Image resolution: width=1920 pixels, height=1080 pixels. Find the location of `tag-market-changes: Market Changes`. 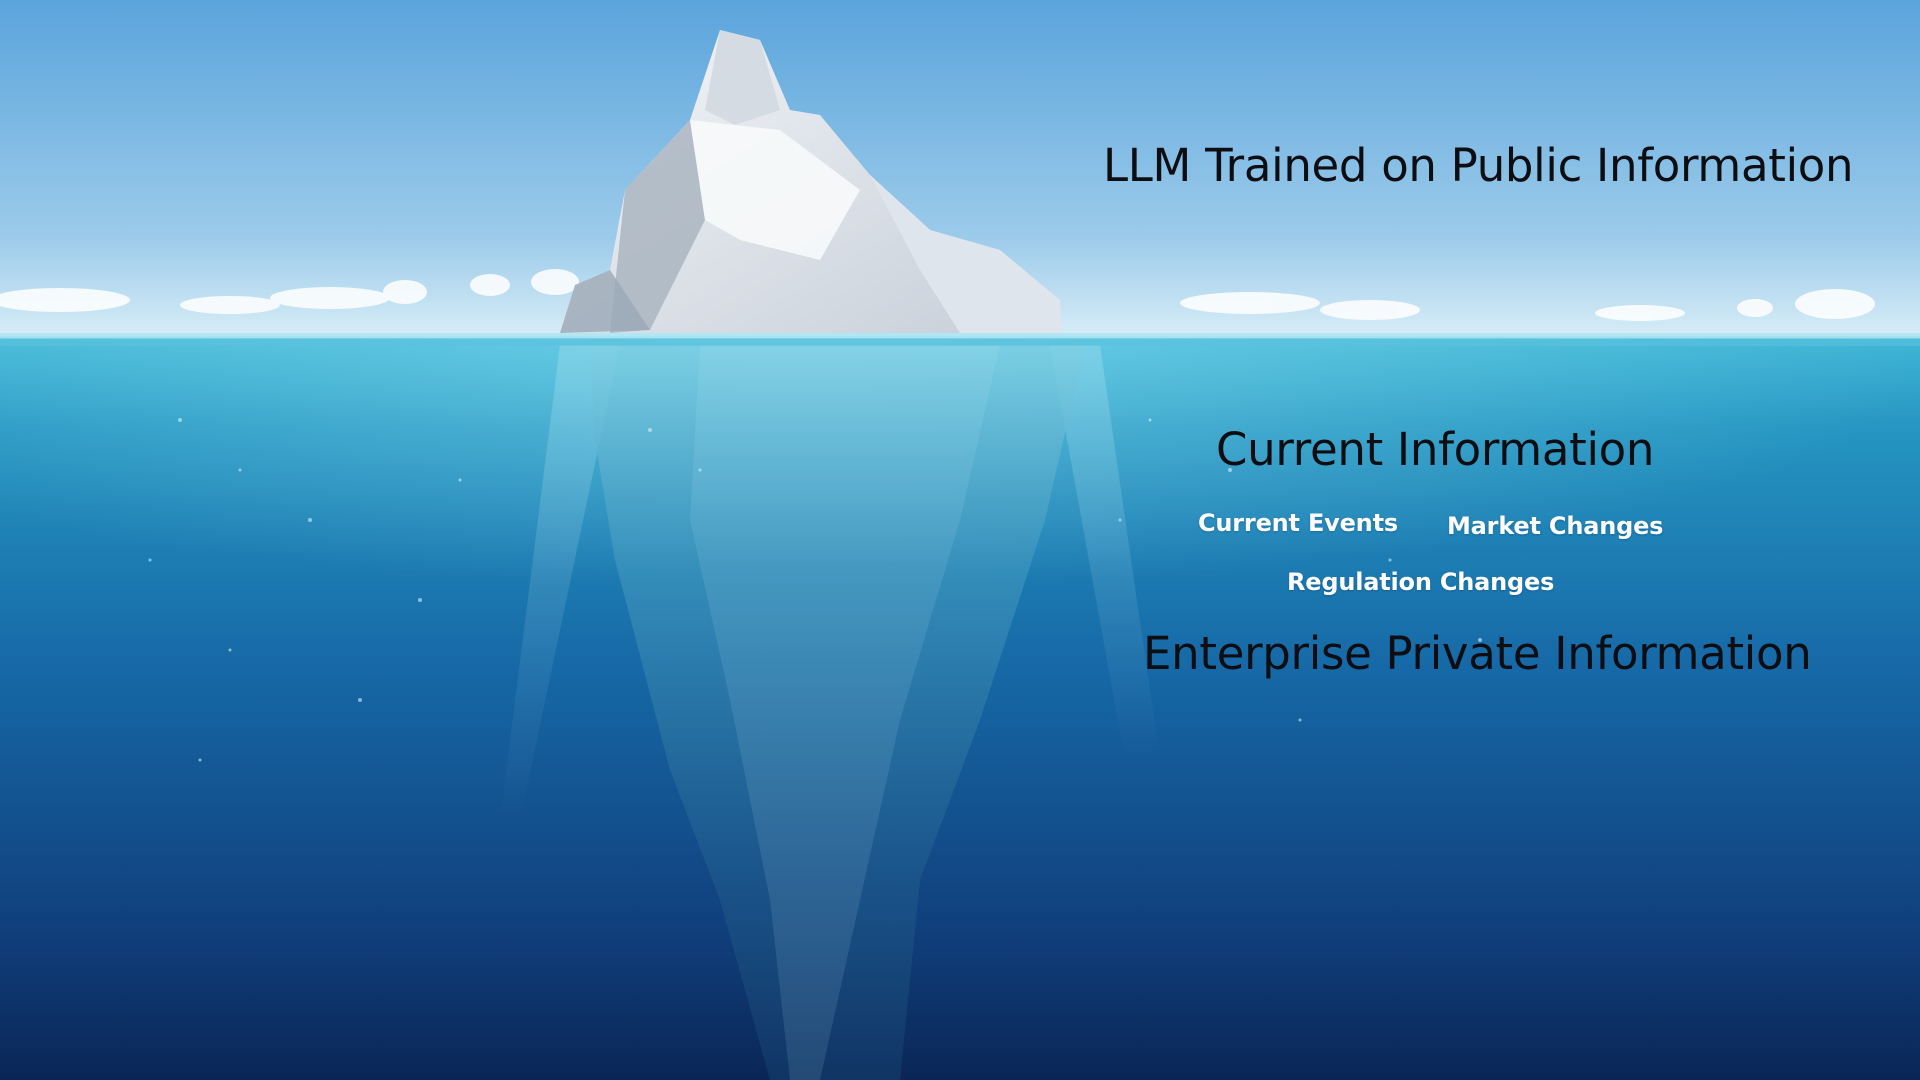

tag-market-changes: Market Changes is located at coordinates (1555, 526).